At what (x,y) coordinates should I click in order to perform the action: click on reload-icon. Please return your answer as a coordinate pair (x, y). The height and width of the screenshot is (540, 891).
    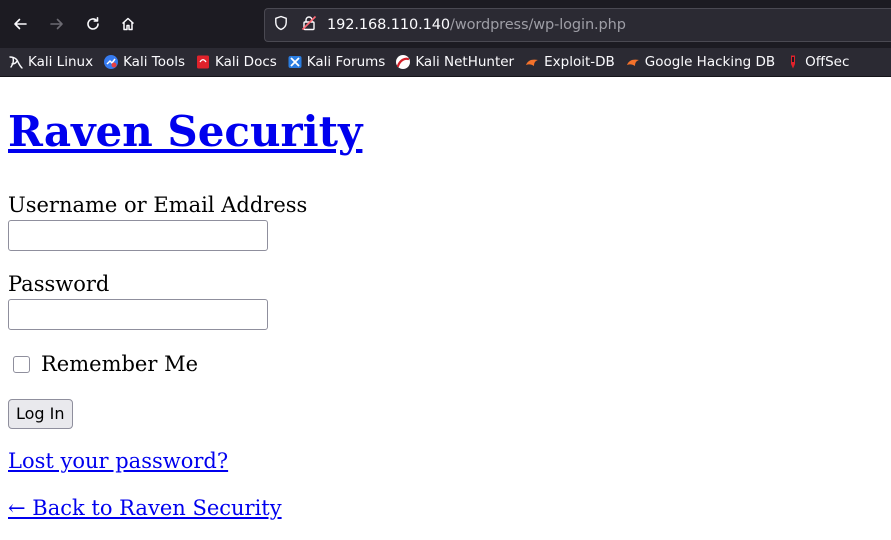
    Looking at the image, I should click on (93, 24).